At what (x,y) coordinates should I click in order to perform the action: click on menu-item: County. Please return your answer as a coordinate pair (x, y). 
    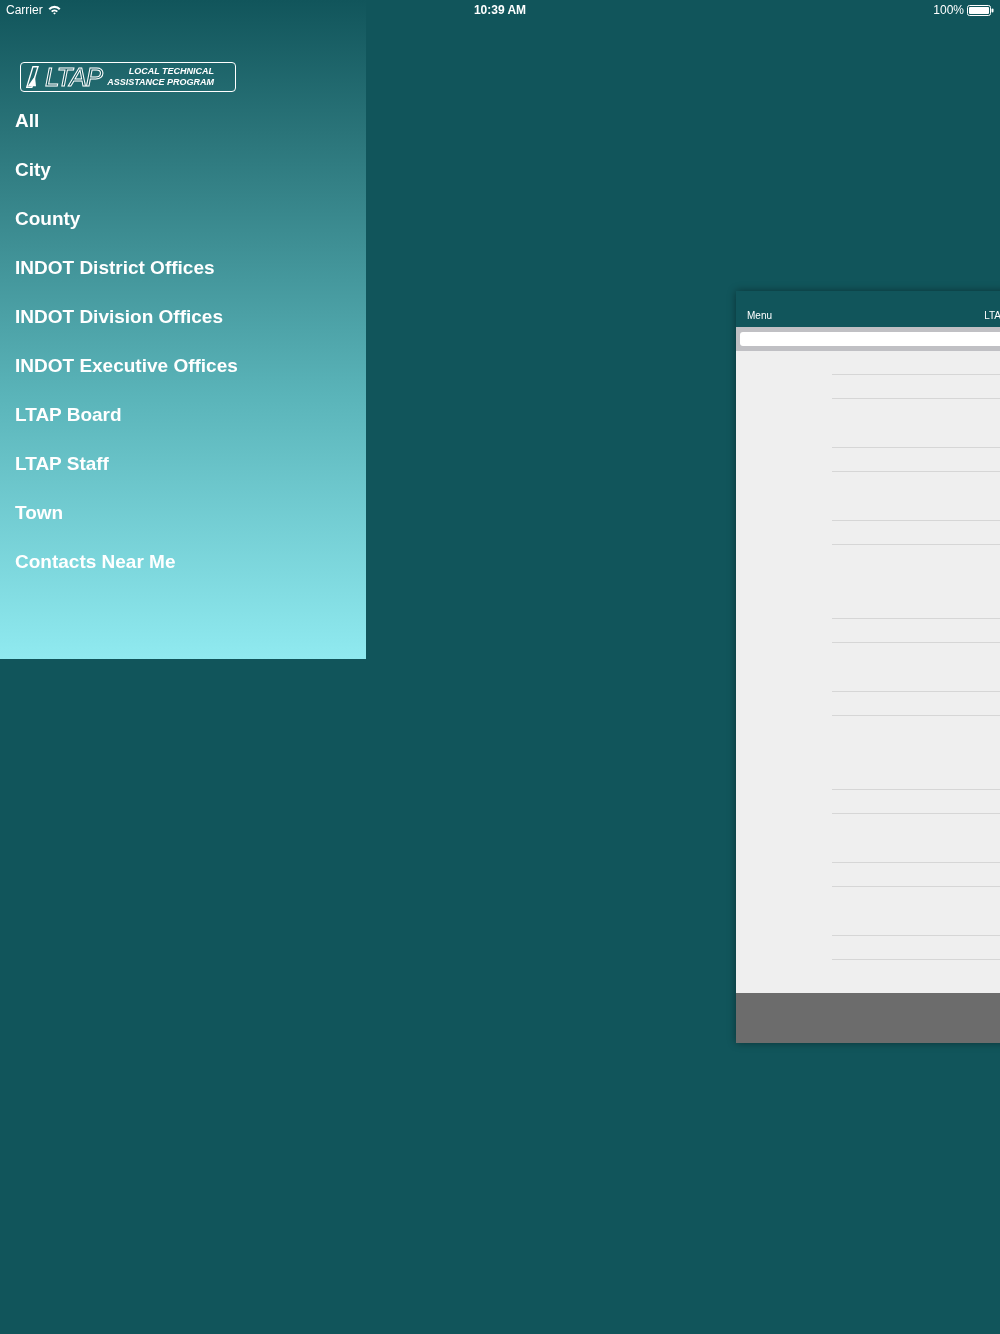
    Looking at the image, I should click on (183, 218).